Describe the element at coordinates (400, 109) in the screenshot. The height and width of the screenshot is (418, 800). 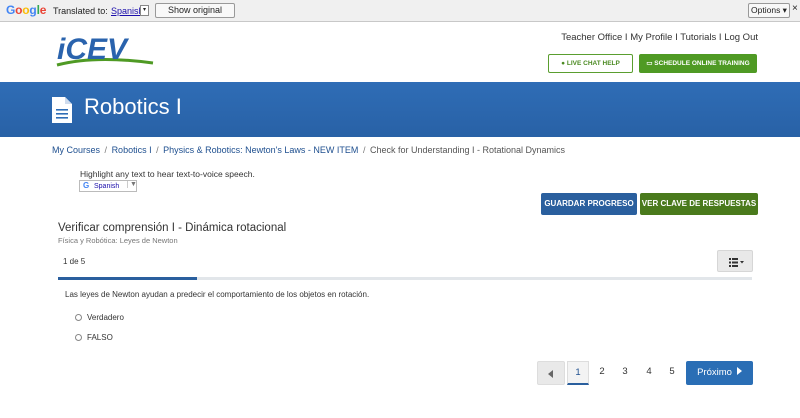
I see `course-banner: Robotics I` at that location.